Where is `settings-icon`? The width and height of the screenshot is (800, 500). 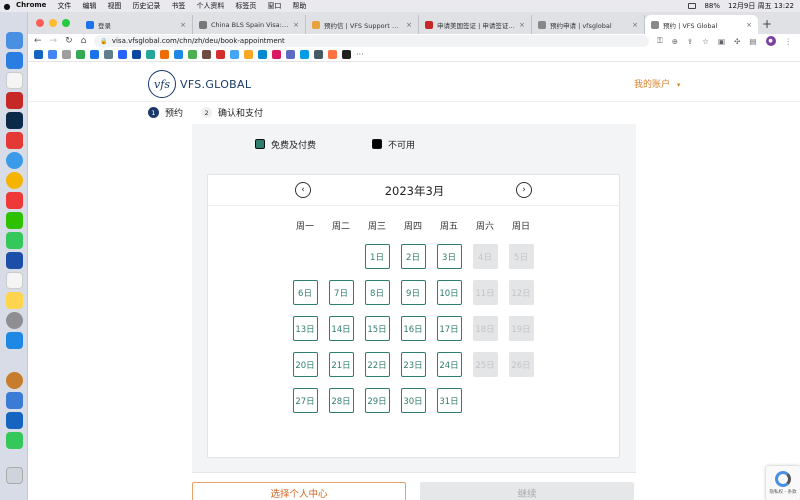 settings-icon is located at coordinates (14, 320).